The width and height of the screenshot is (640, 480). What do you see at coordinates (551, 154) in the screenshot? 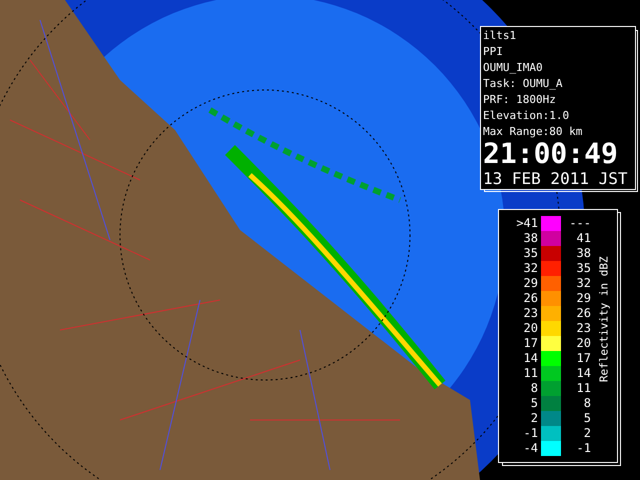
I see `time-text: 21:00:49` at bounding box center [551, 154].